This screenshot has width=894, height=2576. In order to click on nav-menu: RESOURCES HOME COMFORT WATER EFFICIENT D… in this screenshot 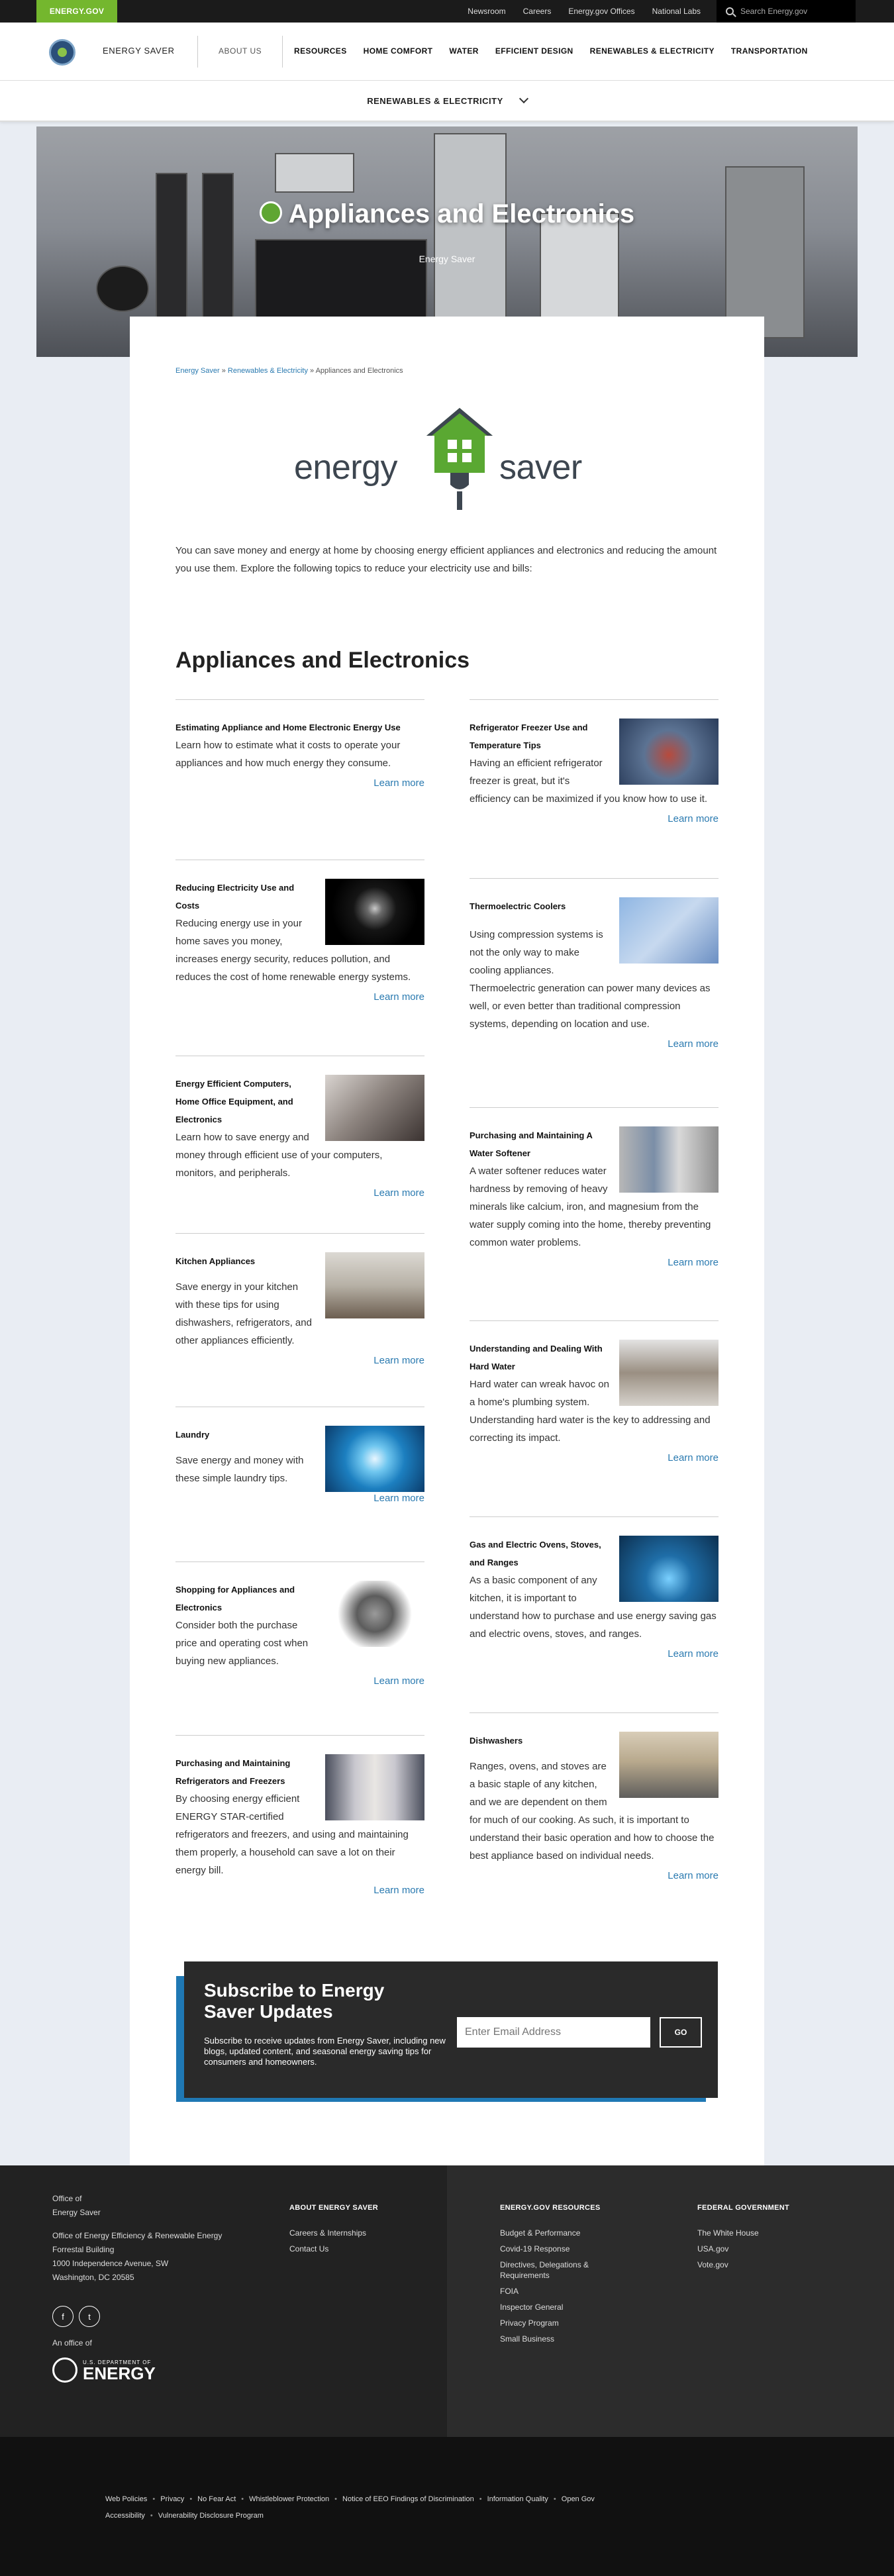, I will do `click(559, 51)`.